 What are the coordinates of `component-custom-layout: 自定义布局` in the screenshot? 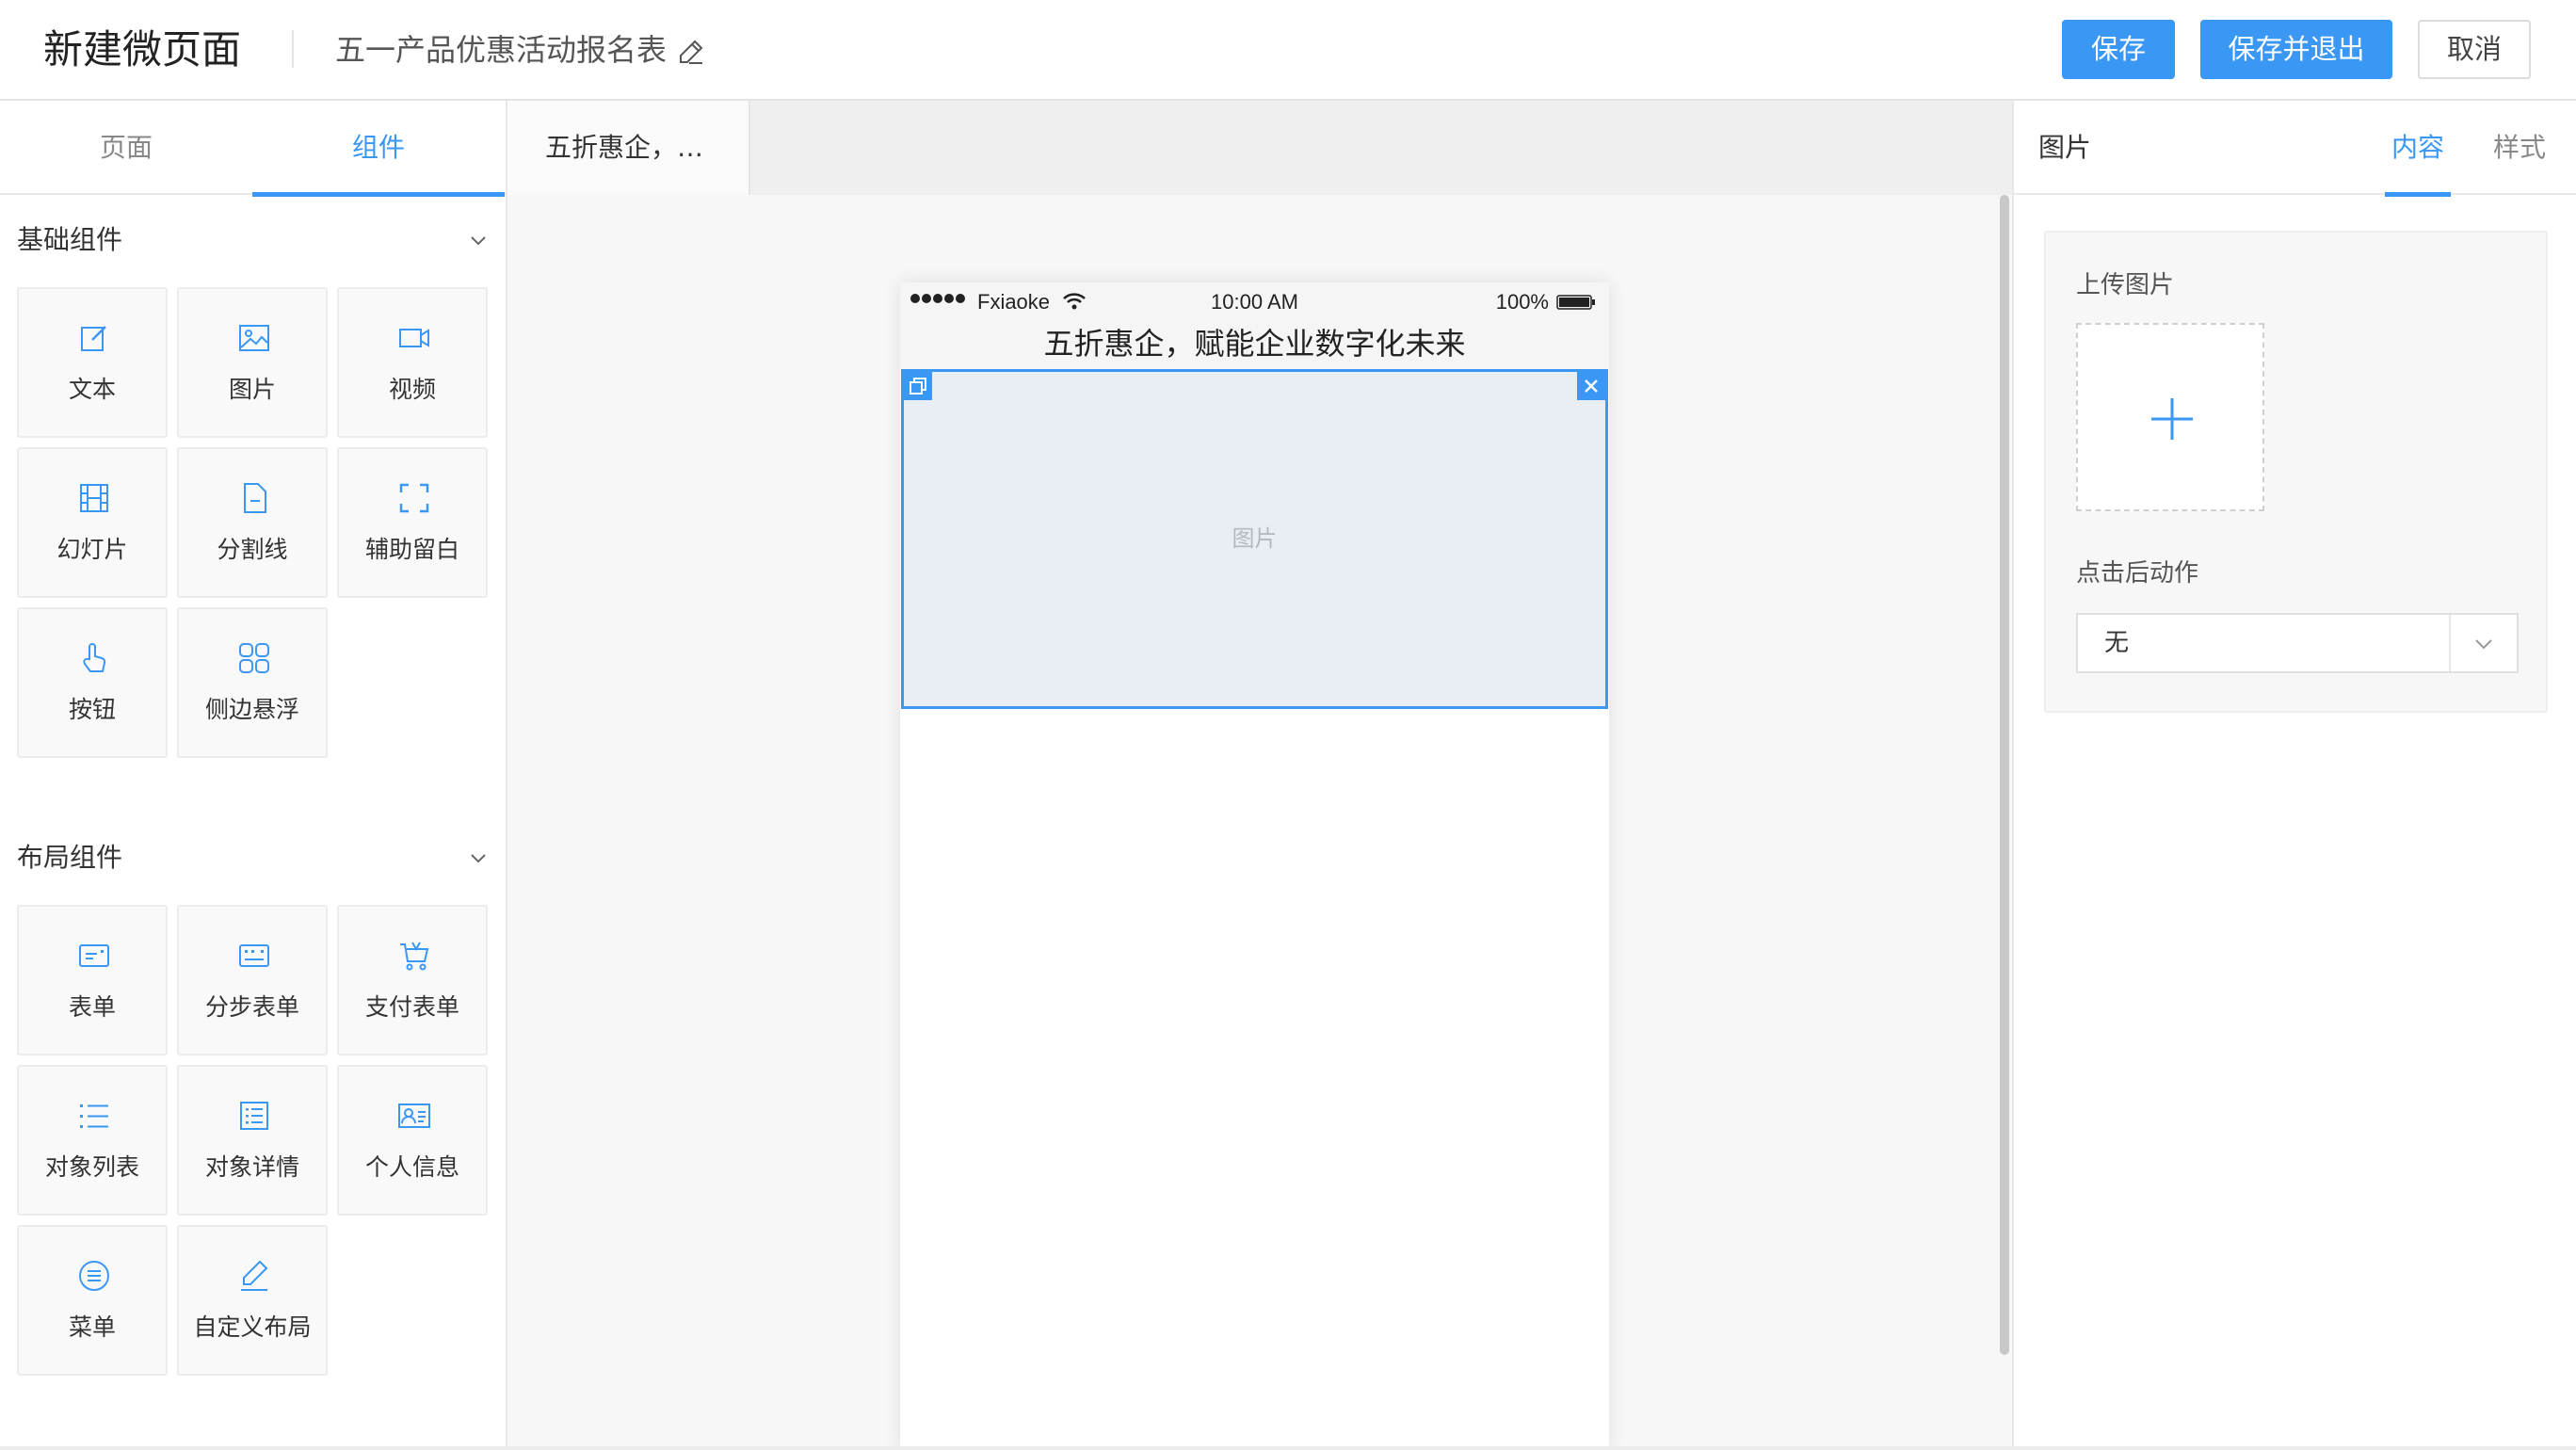 It's located at (252, 1300).